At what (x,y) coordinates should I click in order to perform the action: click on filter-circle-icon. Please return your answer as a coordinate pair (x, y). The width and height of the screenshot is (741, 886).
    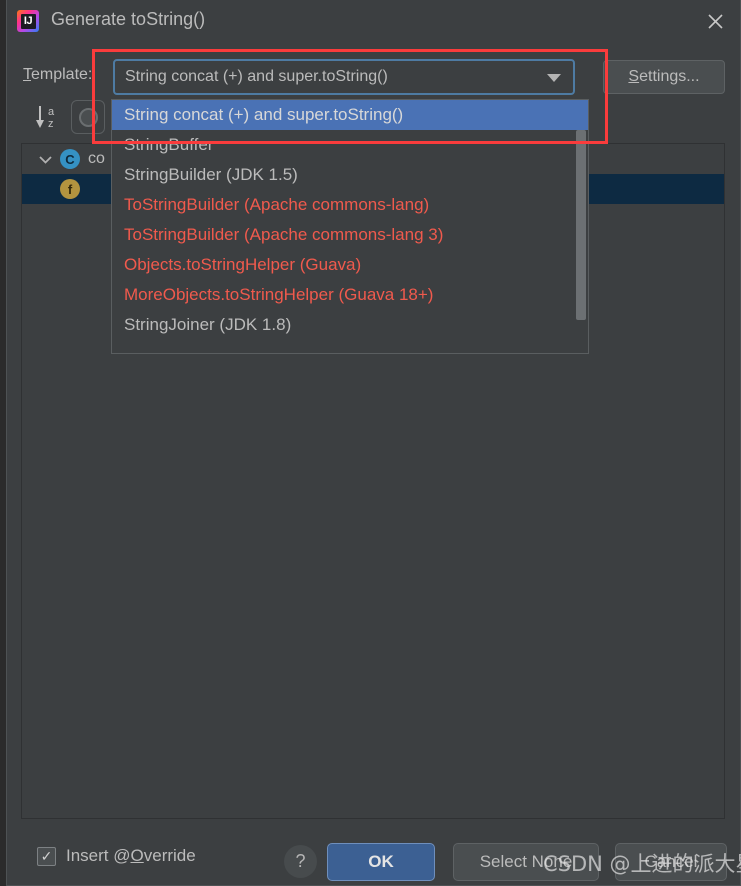
    Looking at the image, I should click on (88, 117).